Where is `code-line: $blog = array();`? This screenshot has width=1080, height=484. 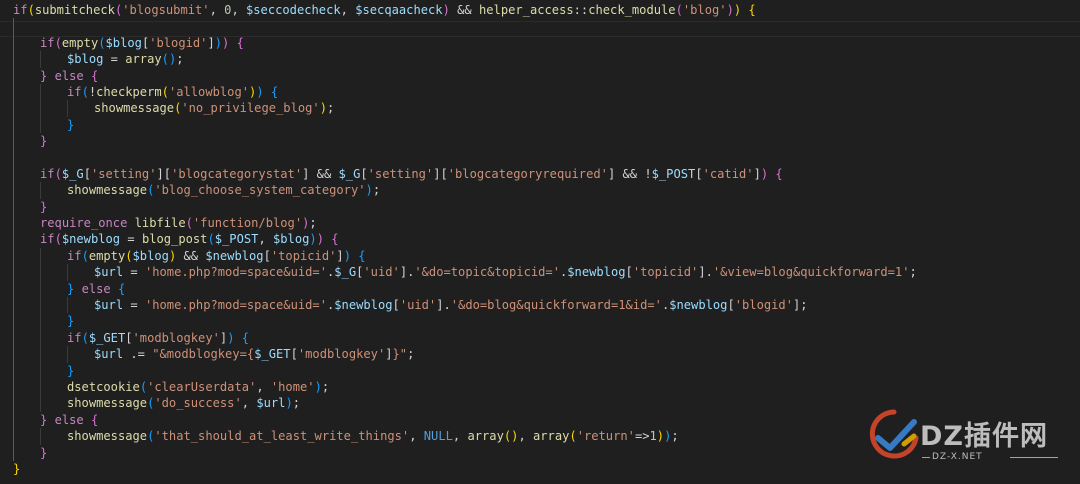
code-line: $blog = array(); is located at coordinates (465, 59).